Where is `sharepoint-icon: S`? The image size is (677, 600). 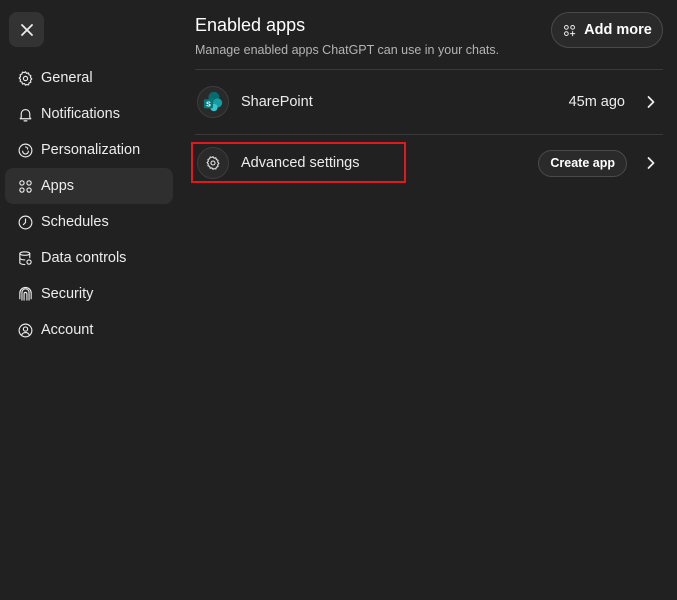
sharepoint-icon: S is located at coordinates (213, 102).